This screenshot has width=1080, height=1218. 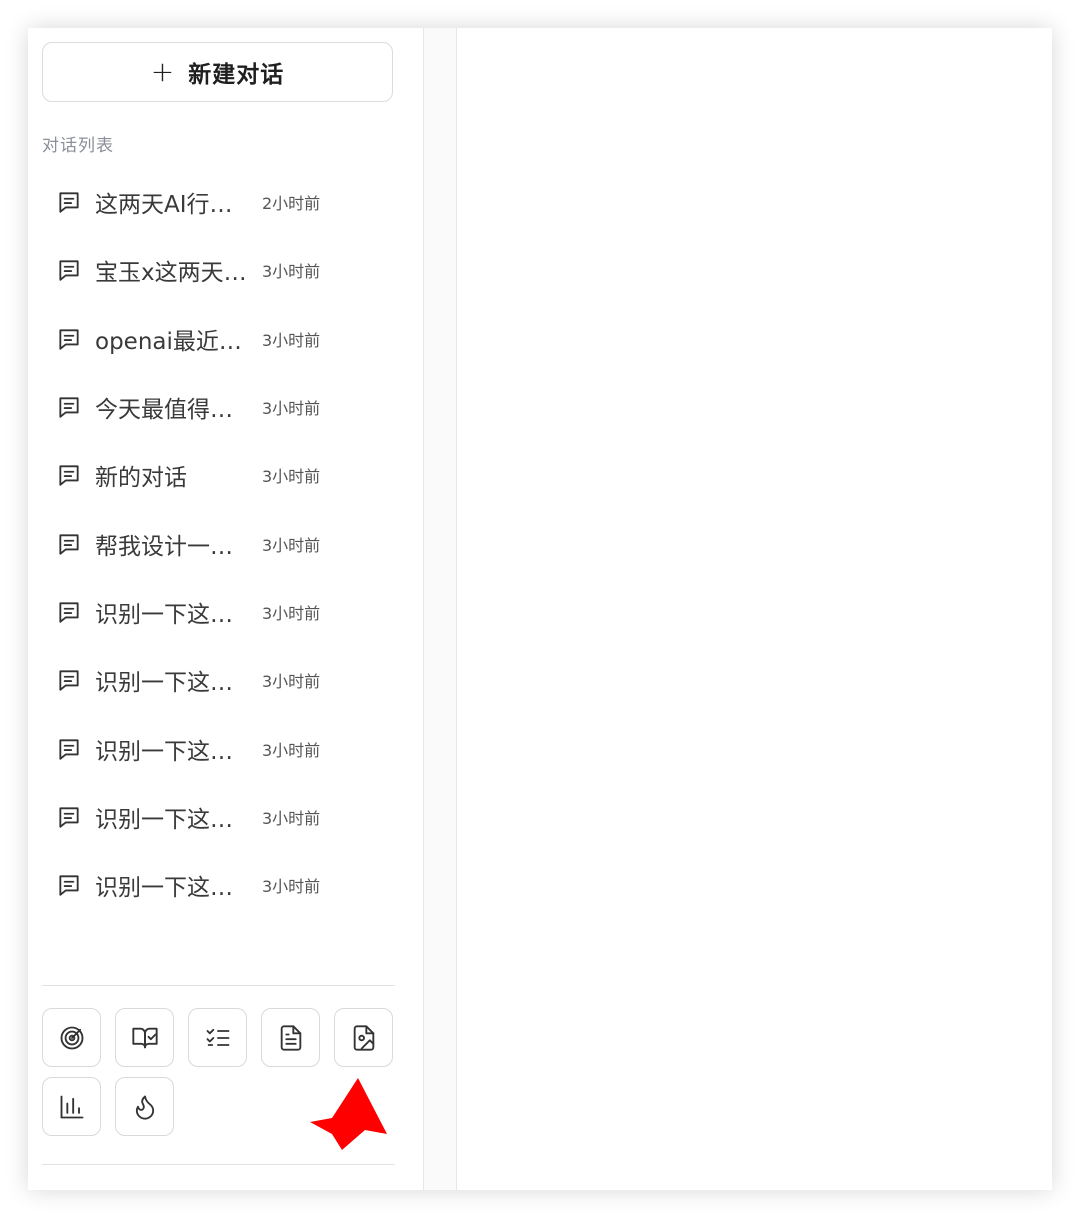 I want to click on tools-divider-bottom, so click(x=218, y=1164).